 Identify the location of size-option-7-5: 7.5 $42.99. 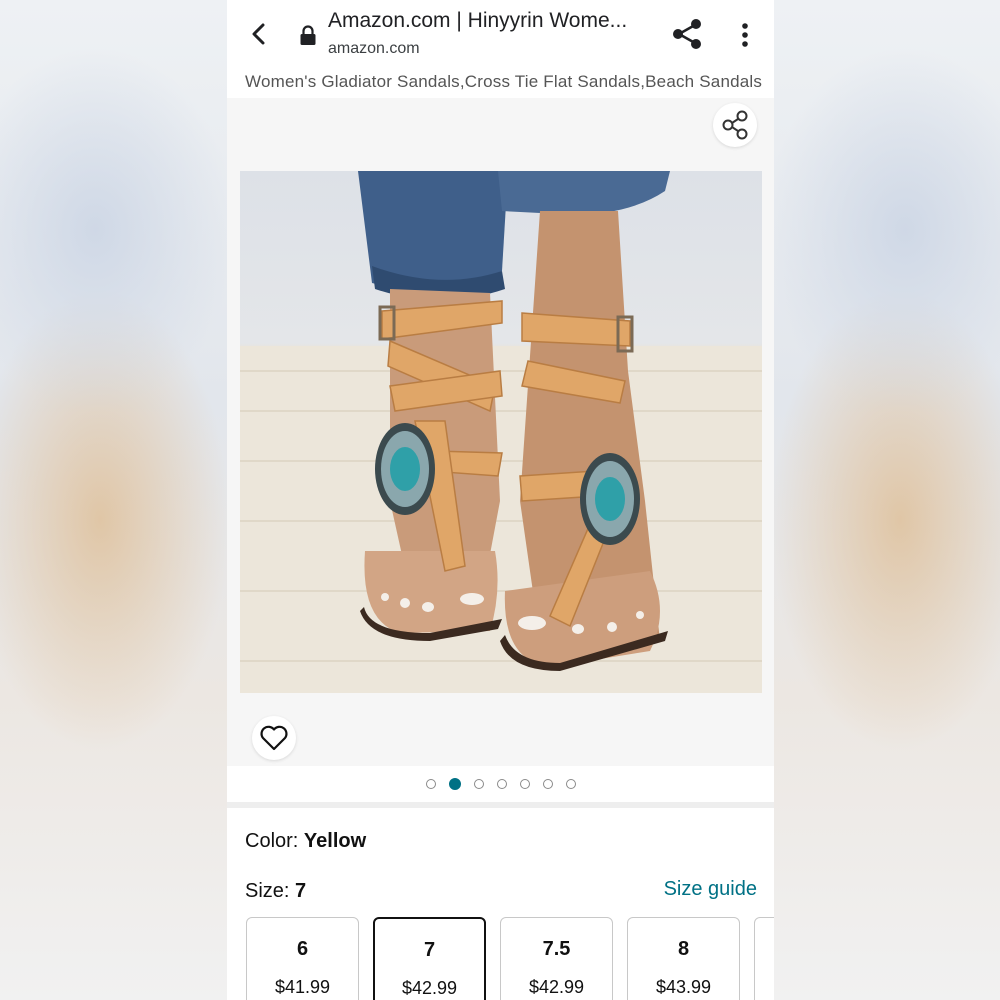
(556, 958).